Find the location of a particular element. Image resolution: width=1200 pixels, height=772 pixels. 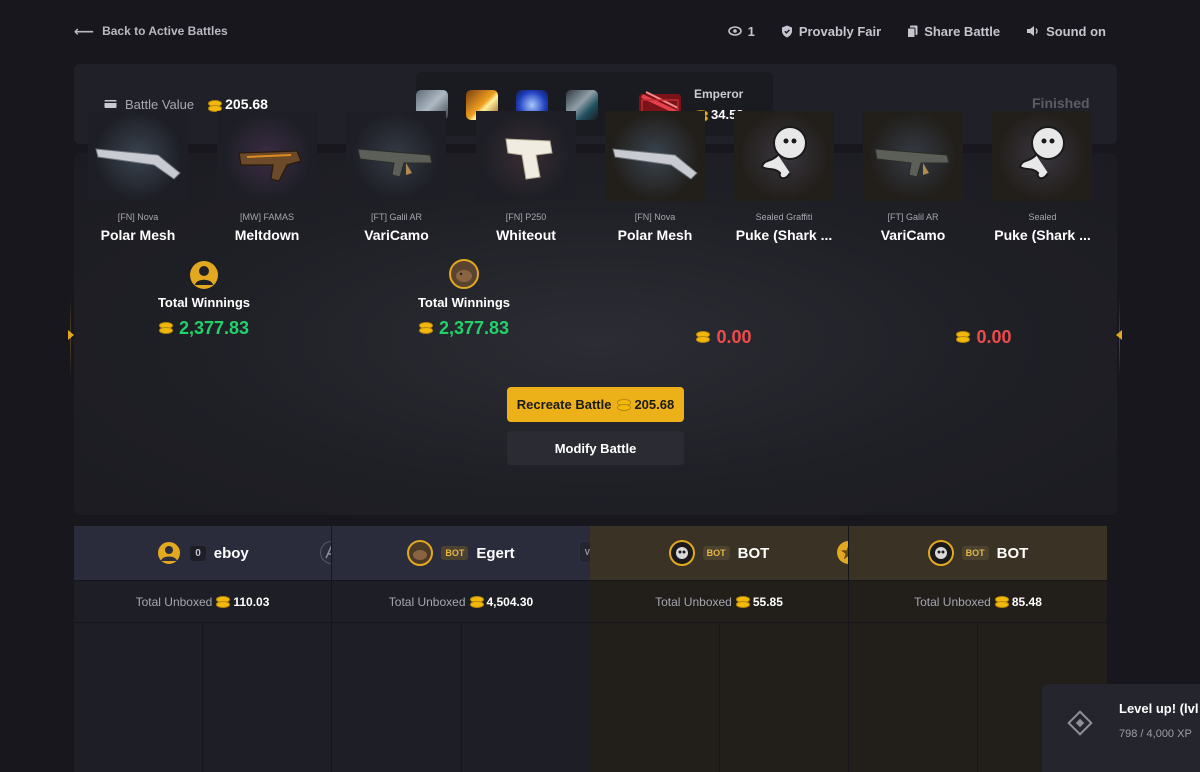

player-3-result: 0.00 is located at coordinates (724, 337).